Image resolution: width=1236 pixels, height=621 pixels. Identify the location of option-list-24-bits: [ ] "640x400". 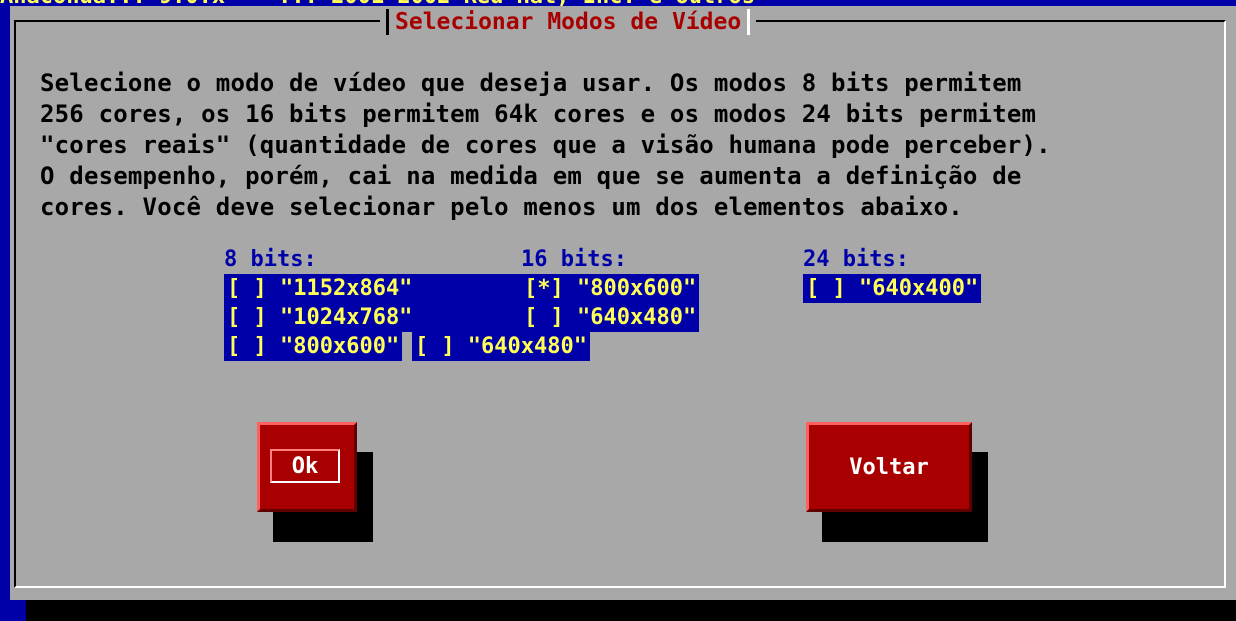
(892, 288).